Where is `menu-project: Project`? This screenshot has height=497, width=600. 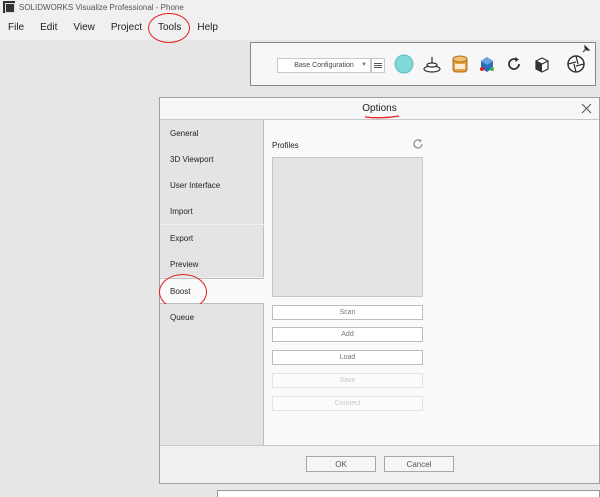
menu-project: Project is located at coordinates (126, 27).